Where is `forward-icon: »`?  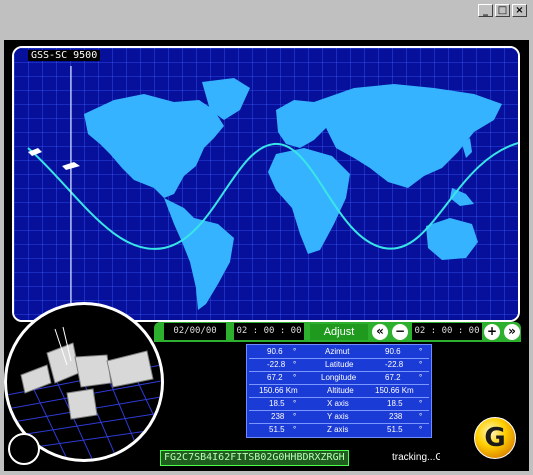 forward-icon: » is located at coordinates (512, 332).